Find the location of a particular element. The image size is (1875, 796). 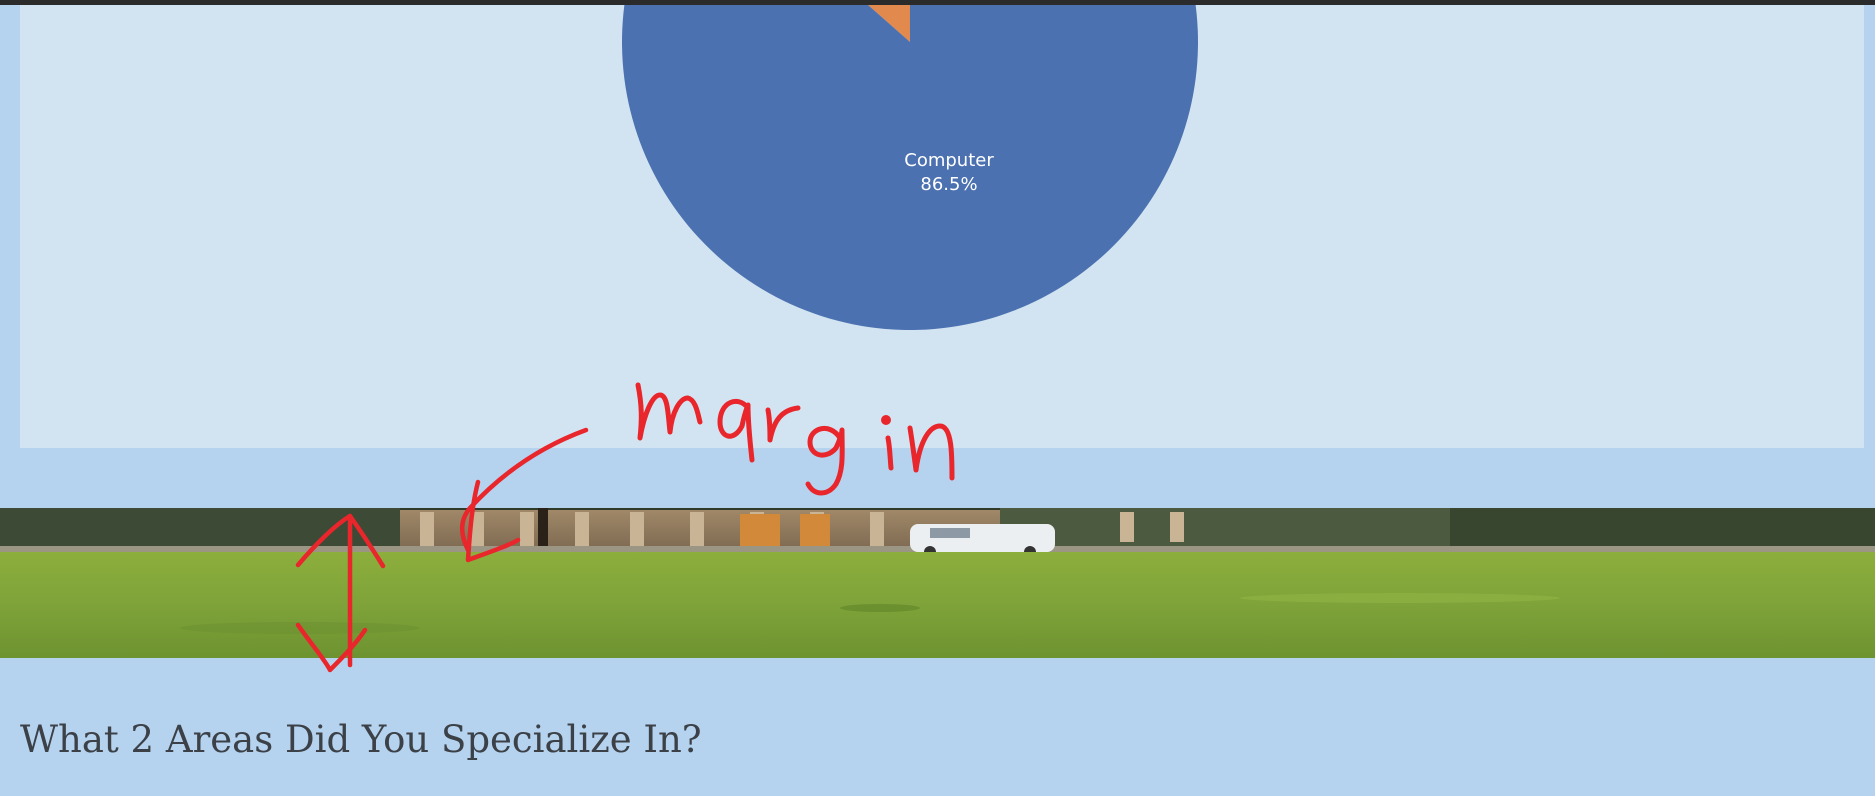

pie-chart: Computer 86.5% is located at coordinates (910, 167).